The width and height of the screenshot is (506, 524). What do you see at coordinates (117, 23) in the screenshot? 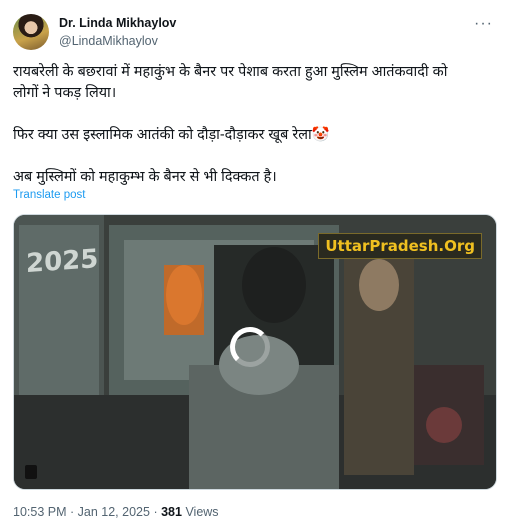
I see `display-name: Dr. Linda Mikhaylov` at bounding box center [117, 23].